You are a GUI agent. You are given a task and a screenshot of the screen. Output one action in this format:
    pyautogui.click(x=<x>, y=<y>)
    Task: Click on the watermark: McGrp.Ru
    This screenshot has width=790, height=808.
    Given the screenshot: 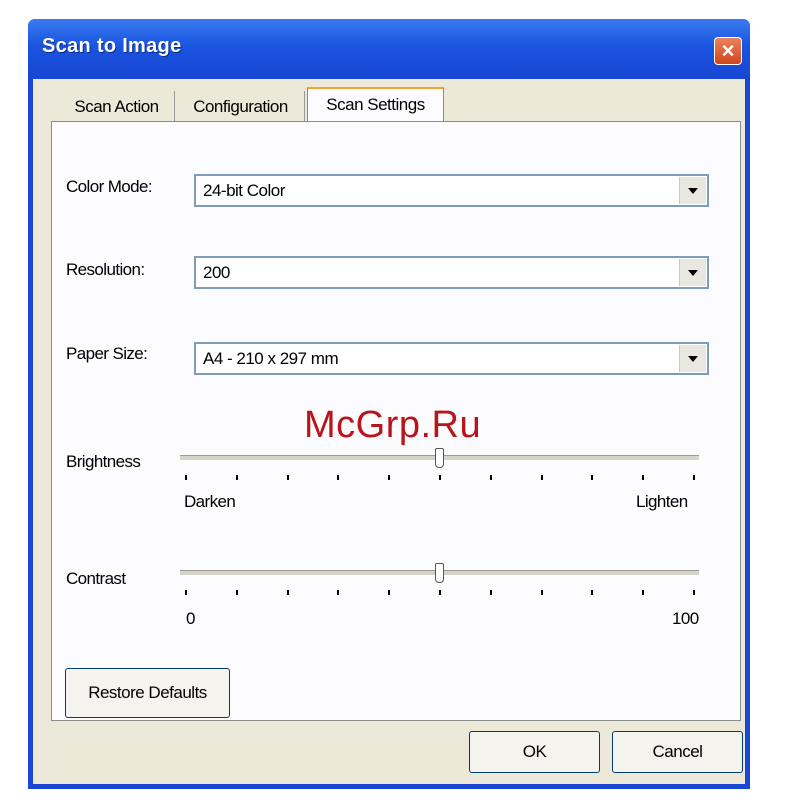 What is the action you would take?
    pyautogui.click(x=393, y=425)
    